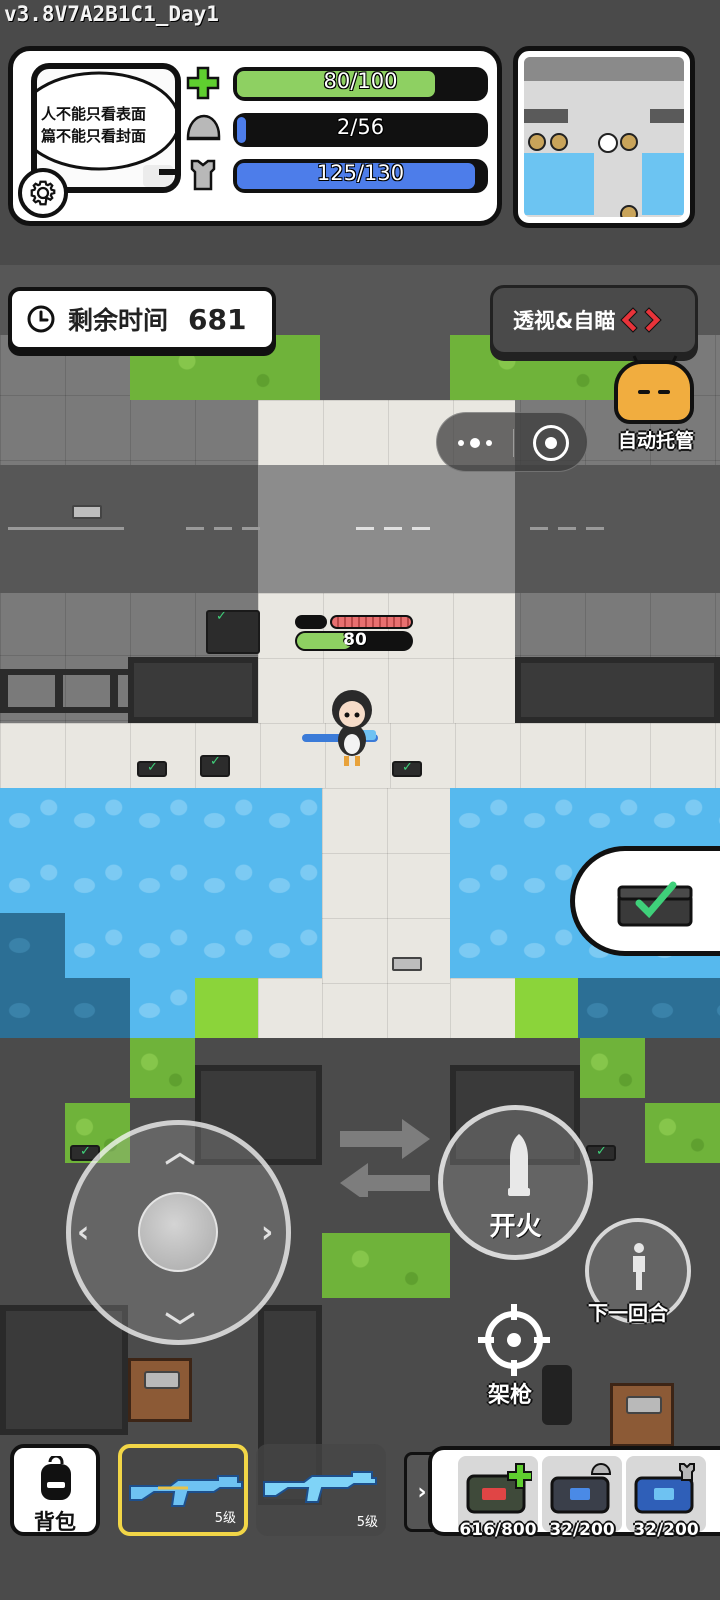 Image resolution: width=720 pixels, height=1600 pixels. What do you see at coordinates (83, 1232) in the screenshot?
I see `chevron-left-icon: ‹` at bounding box center [83, 1232].